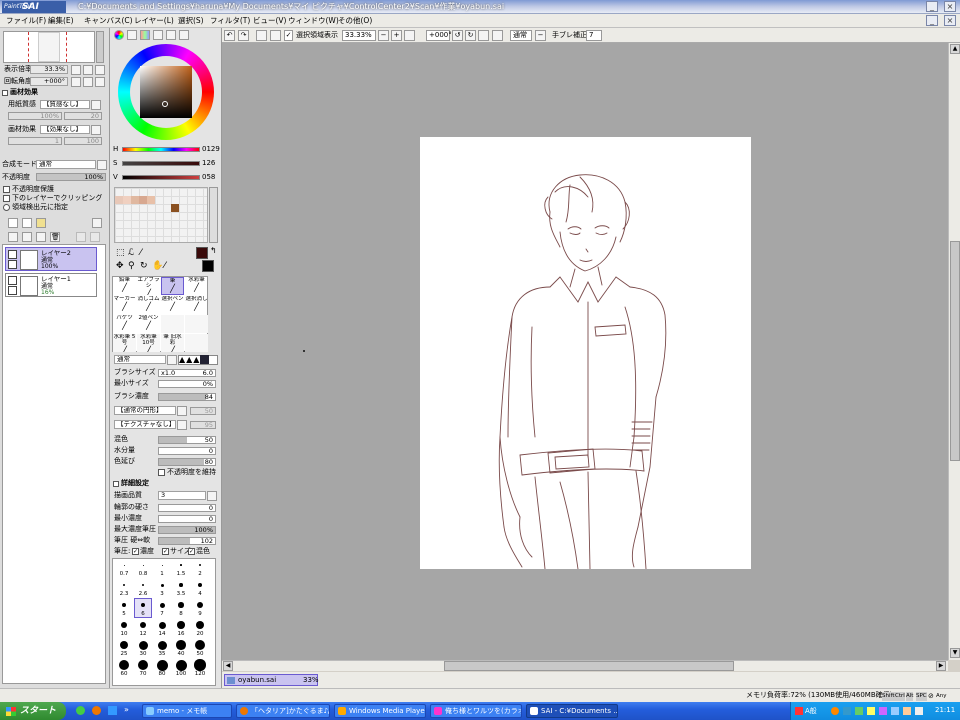 This screenshot has height=720, width=960. Describe the element at coordinates (213, 215) in the screenshot. I see `swatch-scrollbar` at that location.